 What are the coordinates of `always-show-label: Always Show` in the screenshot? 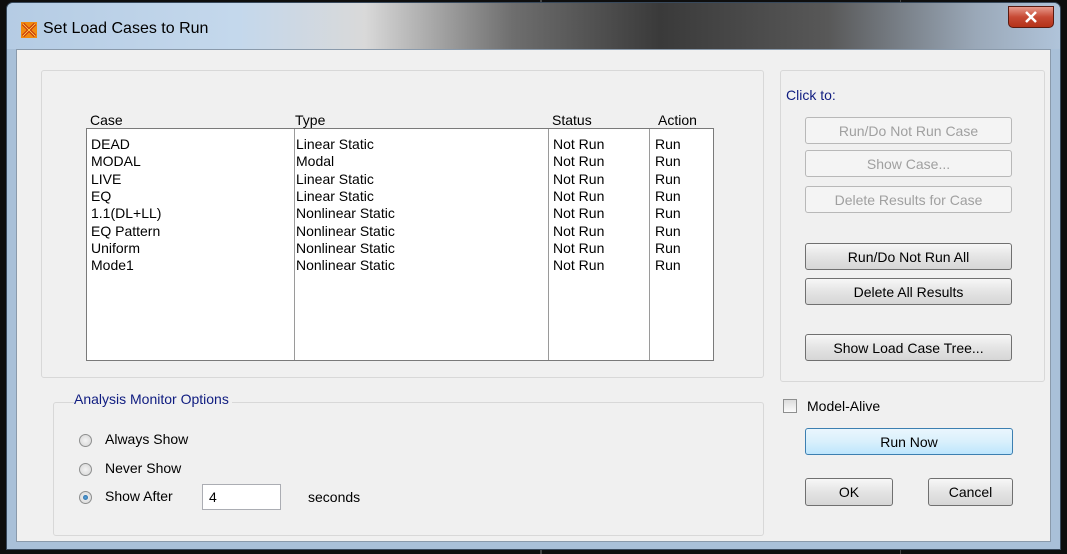 It's located at (146, 439).